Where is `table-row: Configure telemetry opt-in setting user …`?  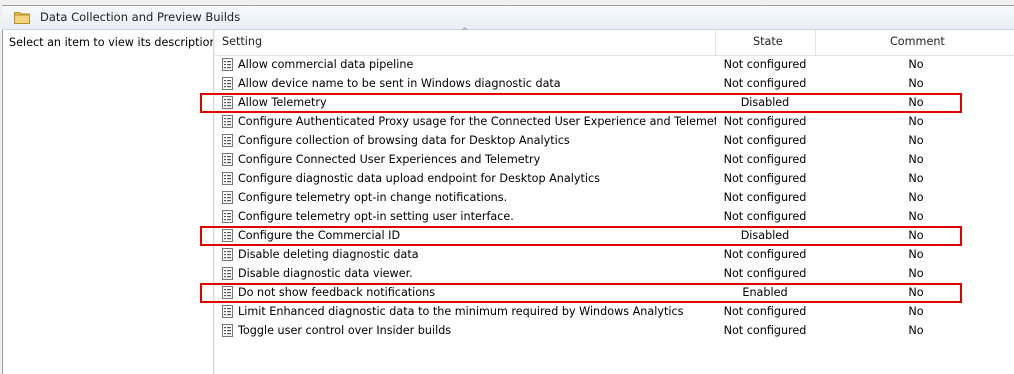
table-row: Configure telemetry opt-in setting user … is located at coordinates (614, 217).